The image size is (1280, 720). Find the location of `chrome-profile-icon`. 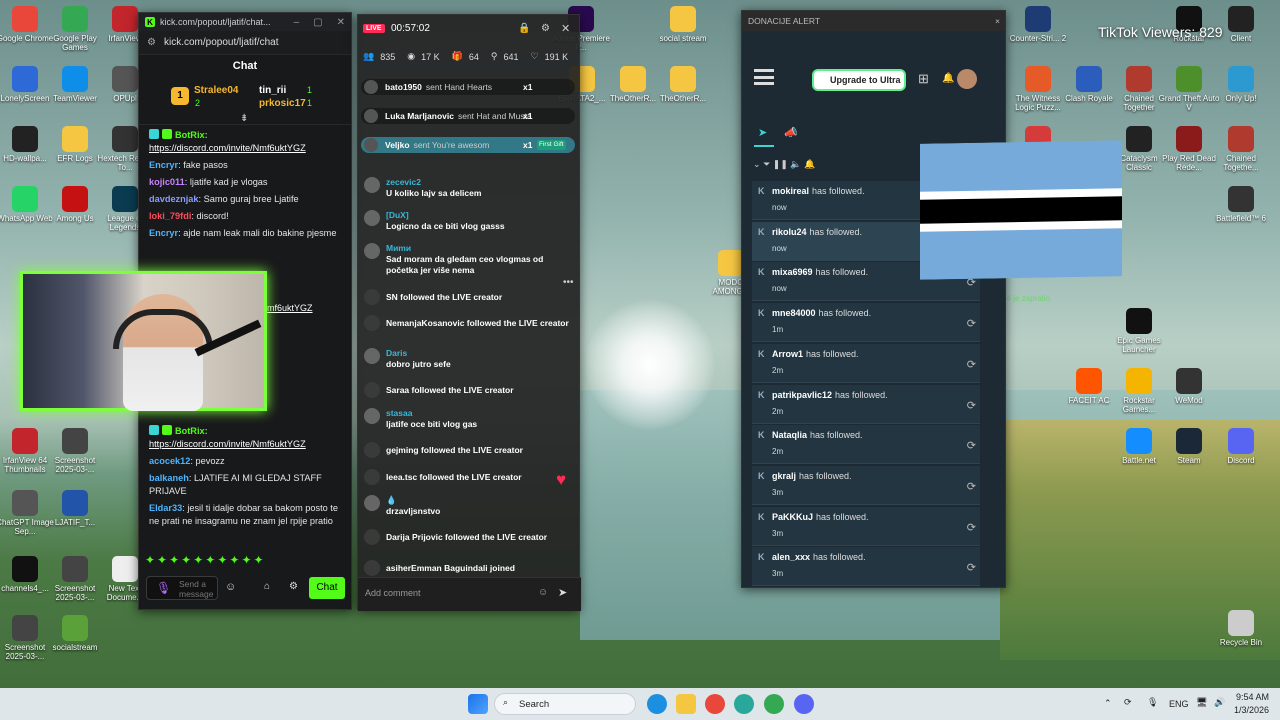

chrome-profile-icon is located at coordinates (774, 704).